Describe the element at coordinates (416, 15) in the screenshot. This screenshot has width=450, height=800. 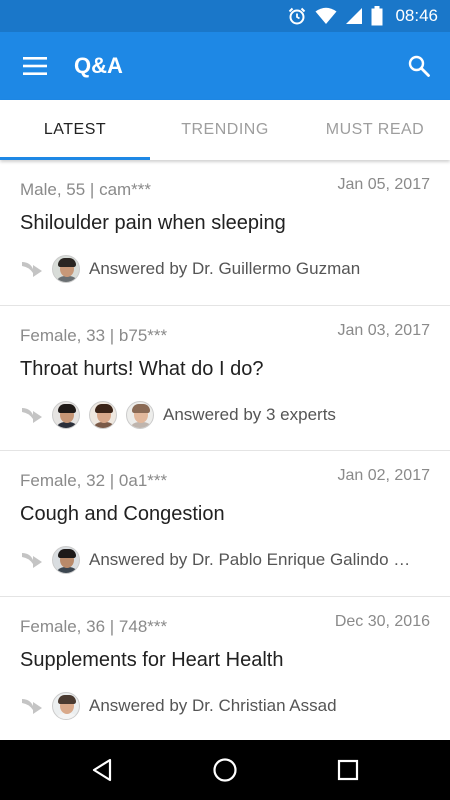
I see `status-time: 08:46` at that location.